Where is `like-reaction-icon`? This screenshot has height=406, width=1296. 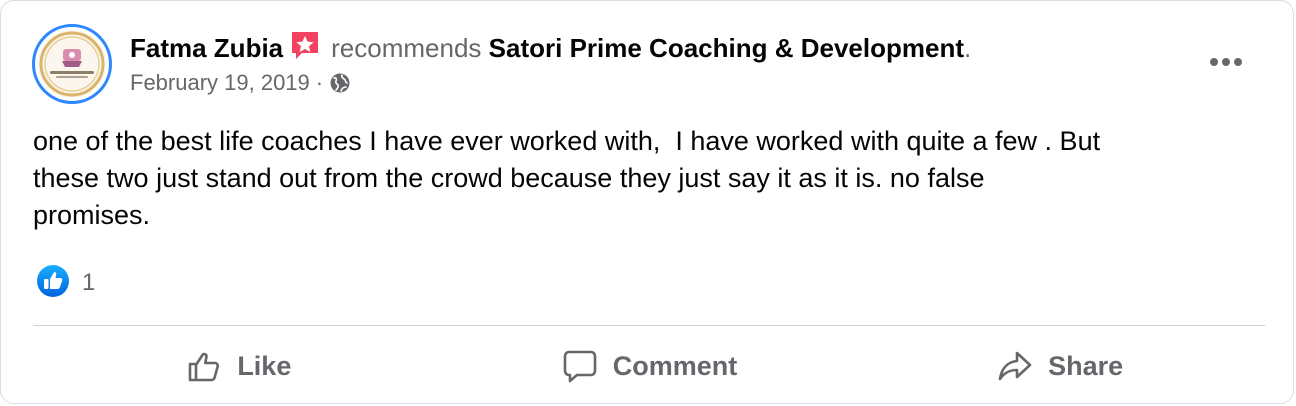
like-reaction-icon is located at coordinates (53, 283).